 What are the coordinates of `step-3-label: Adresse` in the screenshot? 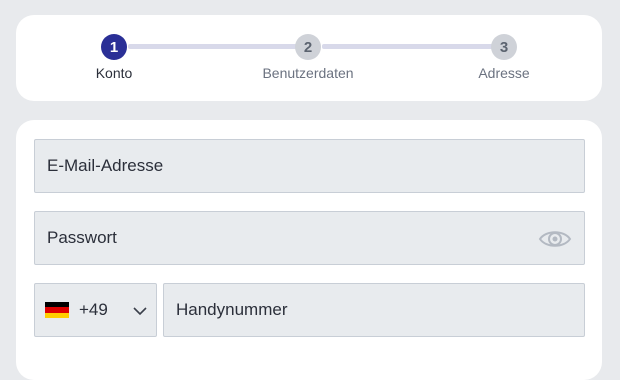 It's located at (504, 73).